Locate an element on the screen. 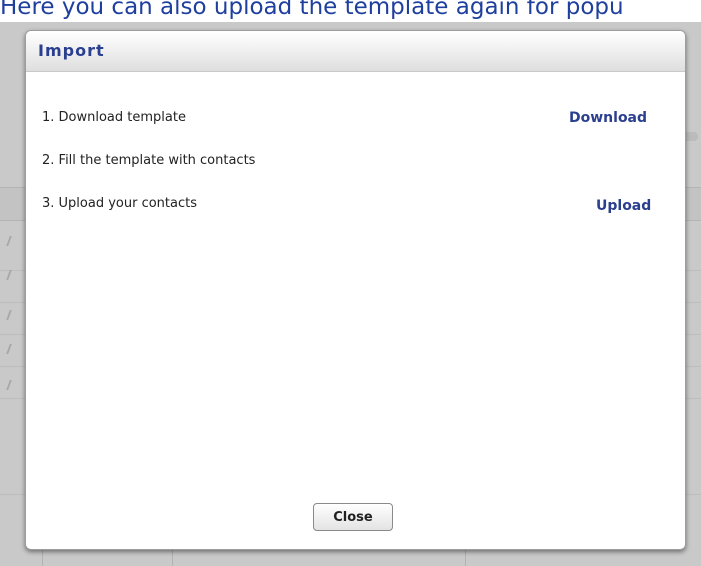 The width and height of the screenshot is (701, 566). close-button: Close is located at coordinates (353, 517).